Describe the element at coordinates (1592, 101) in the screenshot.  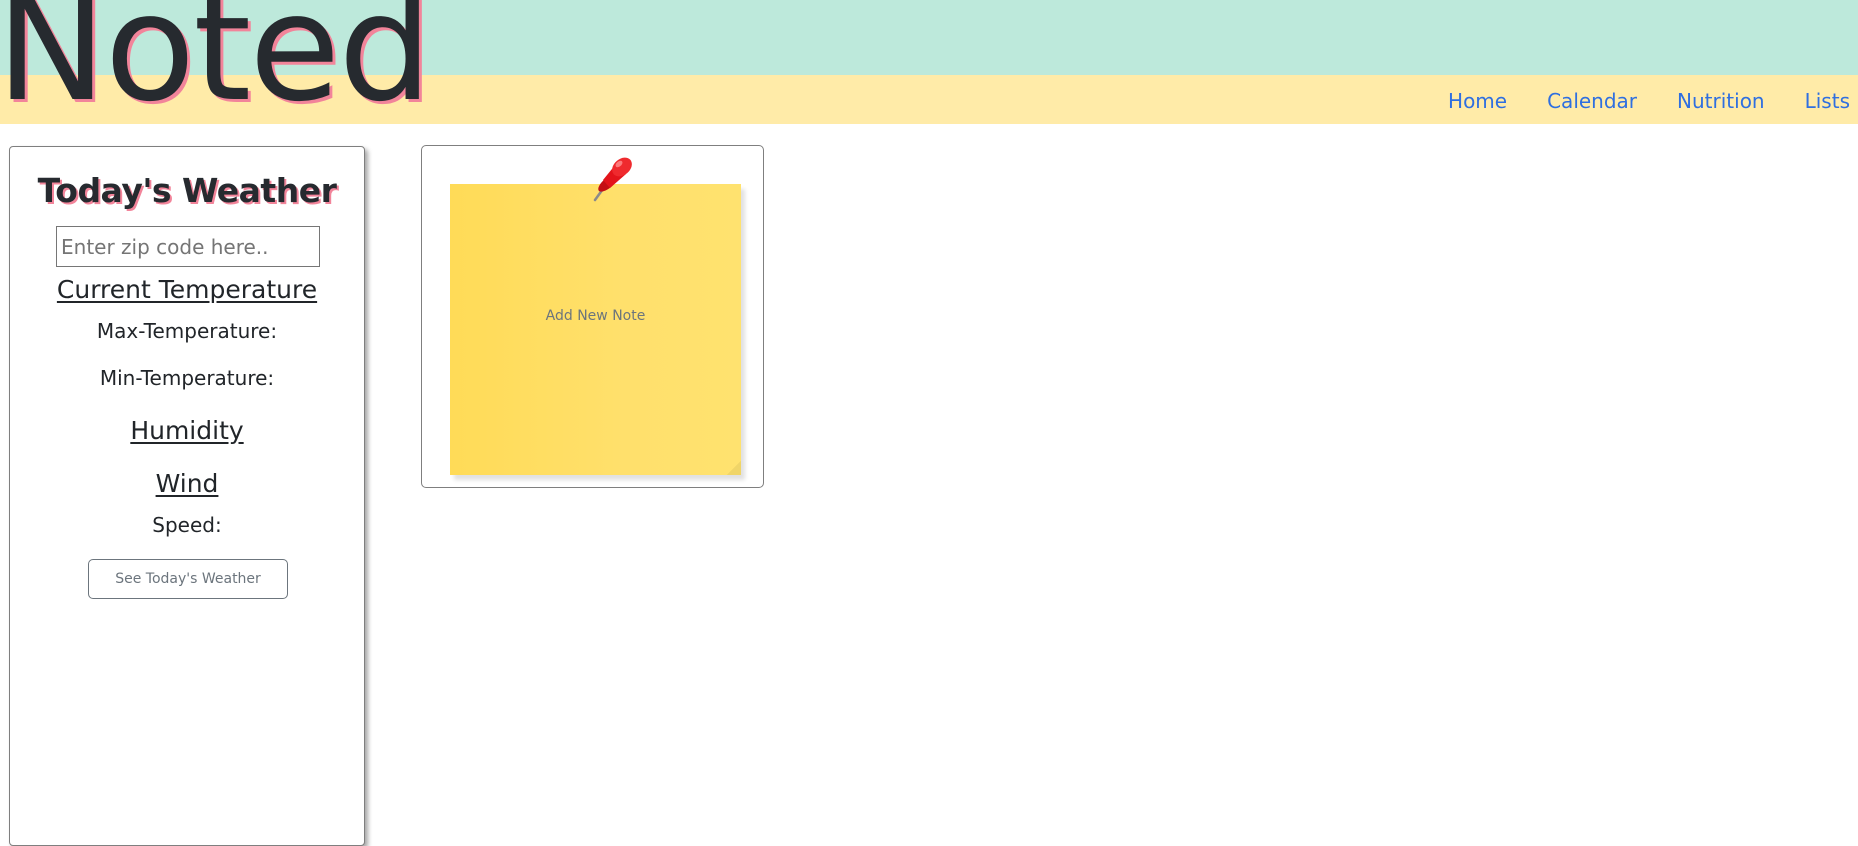
I see `nav-calendar: Calendar` at that location.